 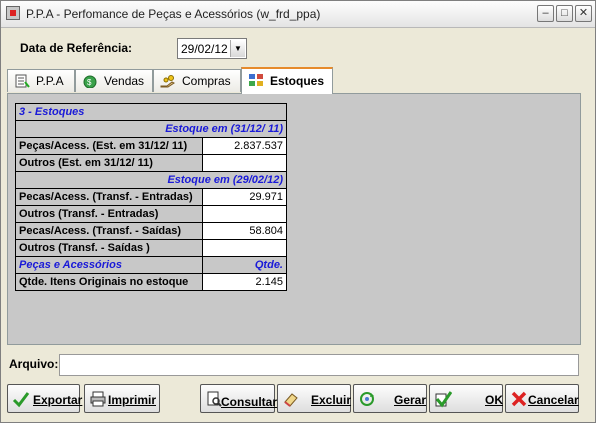 I want to click on tab-compras-label: Compras, so click(x=206, y=81).